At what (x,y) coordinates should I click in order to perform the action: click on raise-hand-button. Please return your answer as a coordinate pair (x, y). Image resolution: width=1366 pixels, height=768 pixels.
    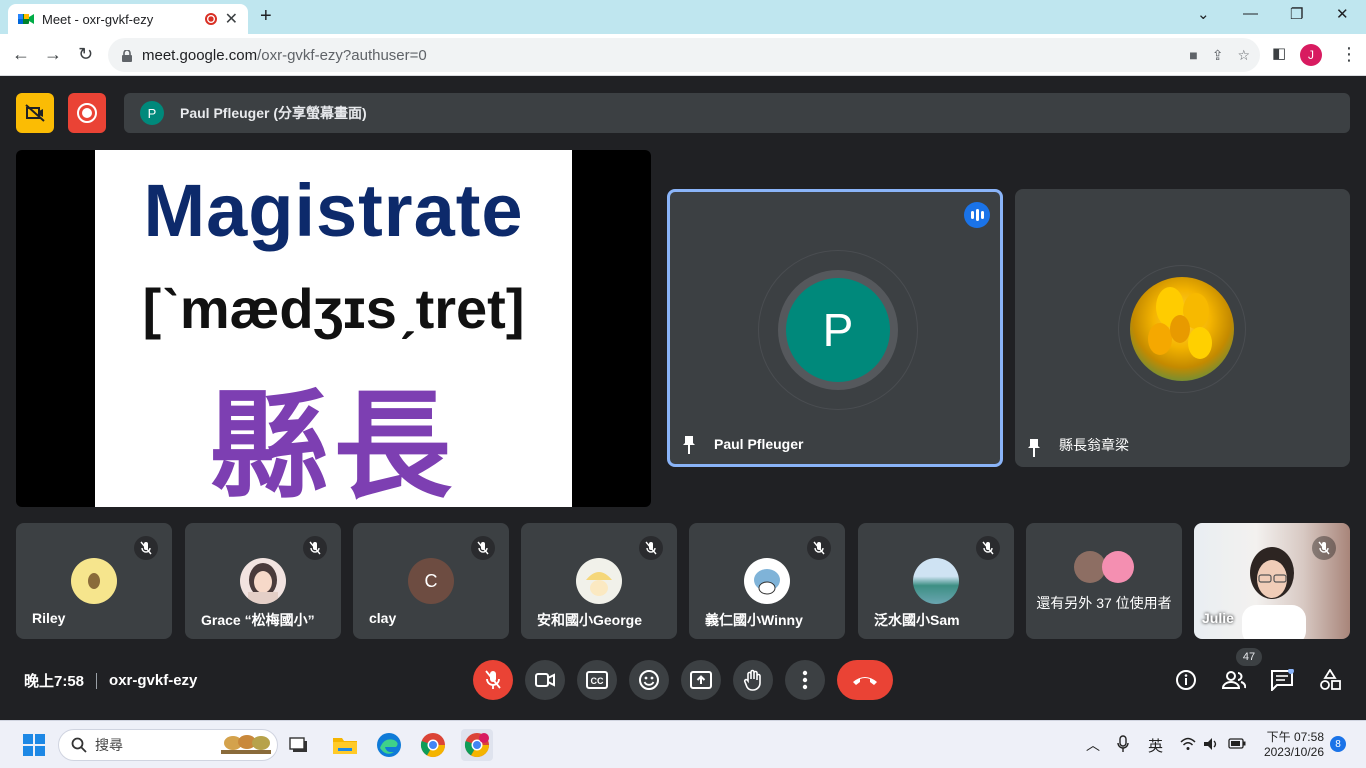
    Looking at the image, I should click on (753, 680).